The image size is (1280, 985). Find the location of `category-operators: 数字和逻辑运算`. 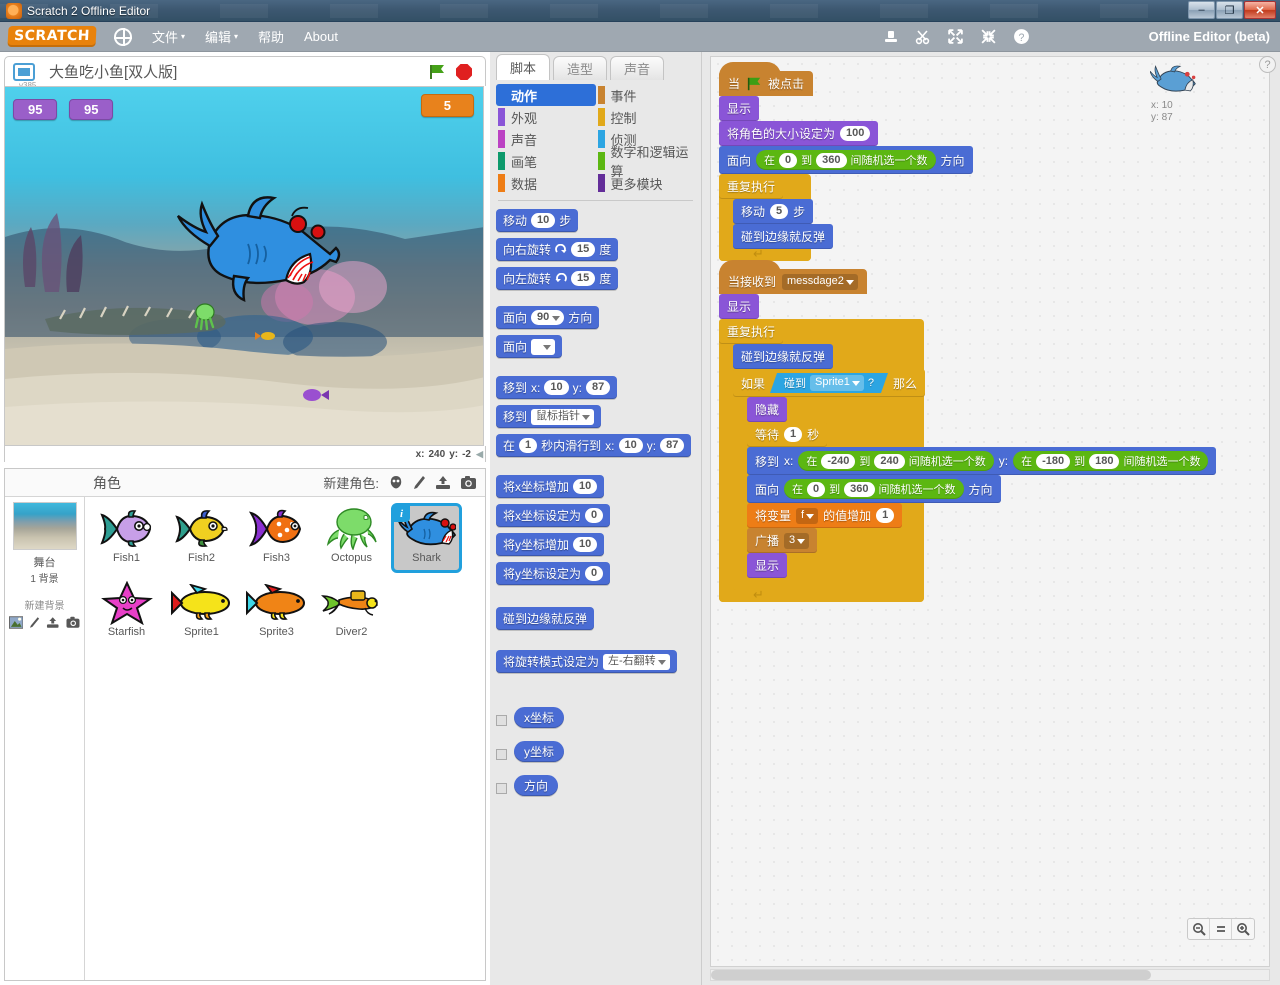

category-operators: 数字和逻辑运算 is located at coordinates (646, 162).